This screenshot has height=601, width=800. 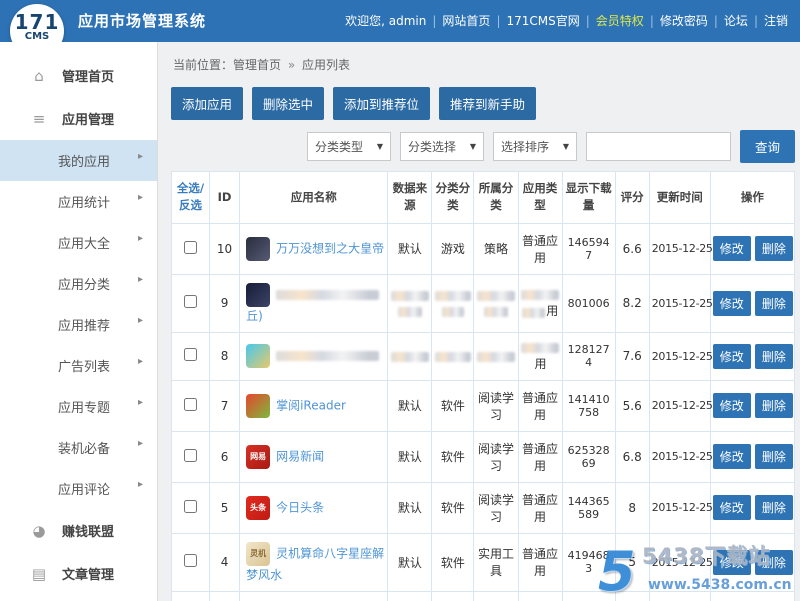 I want to click on sidebar-item-app-management: ≡ 应用管理, so click(x=78, y=118).